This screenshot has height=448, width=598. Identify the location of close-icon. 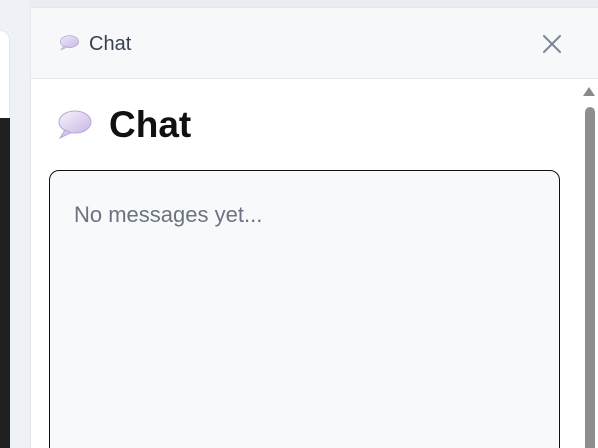
(552, 44).